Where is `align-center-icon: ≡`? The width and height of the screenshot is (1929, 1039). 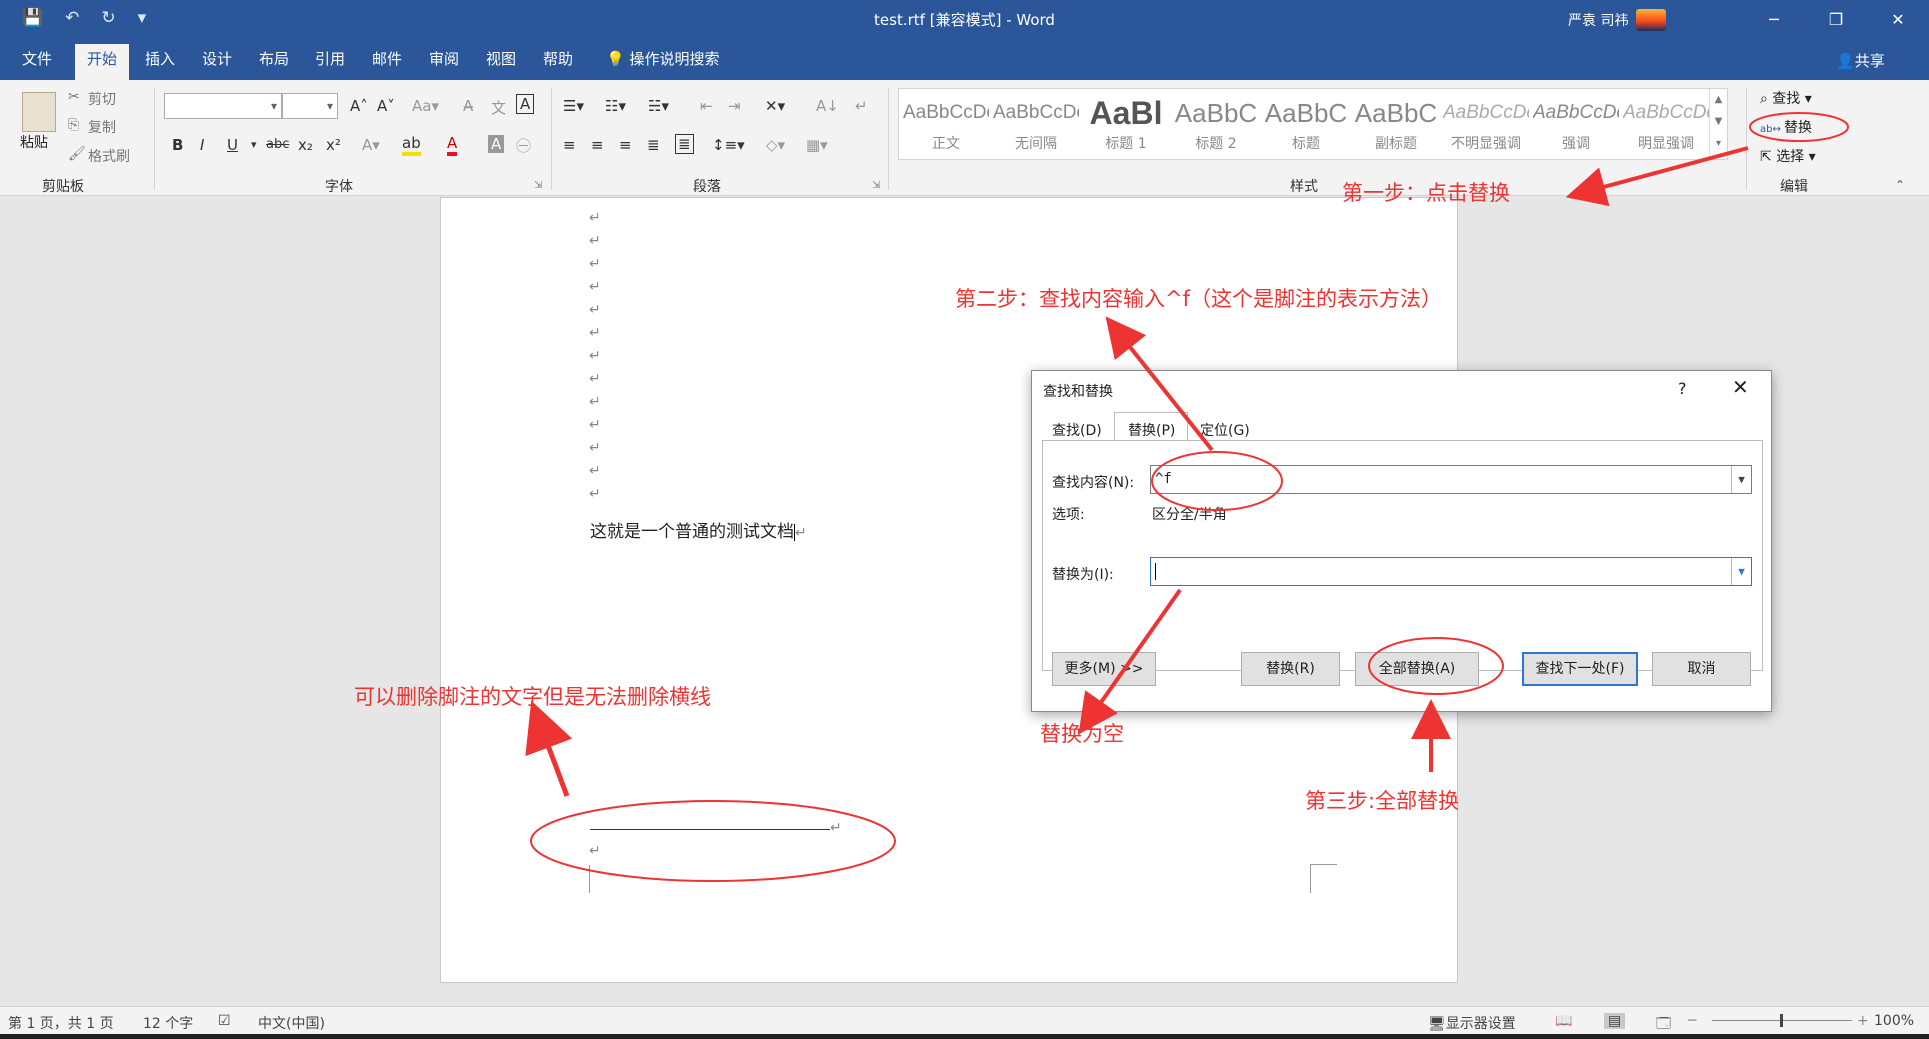
align-center-icon: ≡ is located at coordinates (597, 145).